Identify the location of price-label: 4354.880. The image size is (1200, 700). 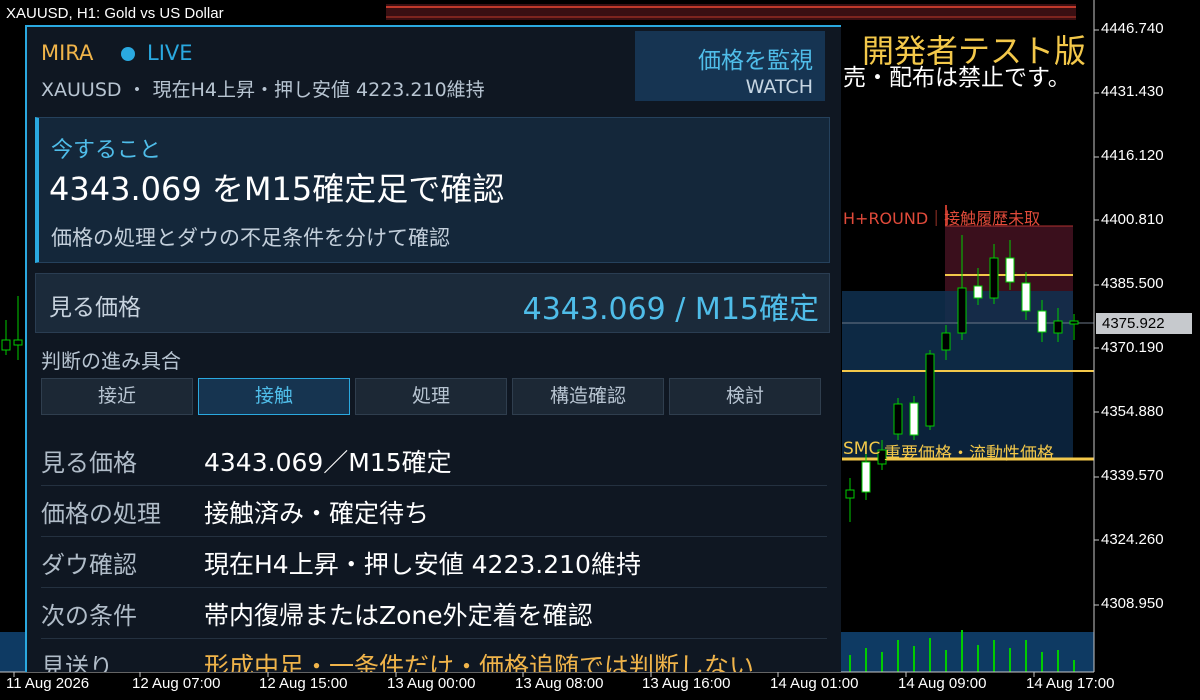
(1132, 411).